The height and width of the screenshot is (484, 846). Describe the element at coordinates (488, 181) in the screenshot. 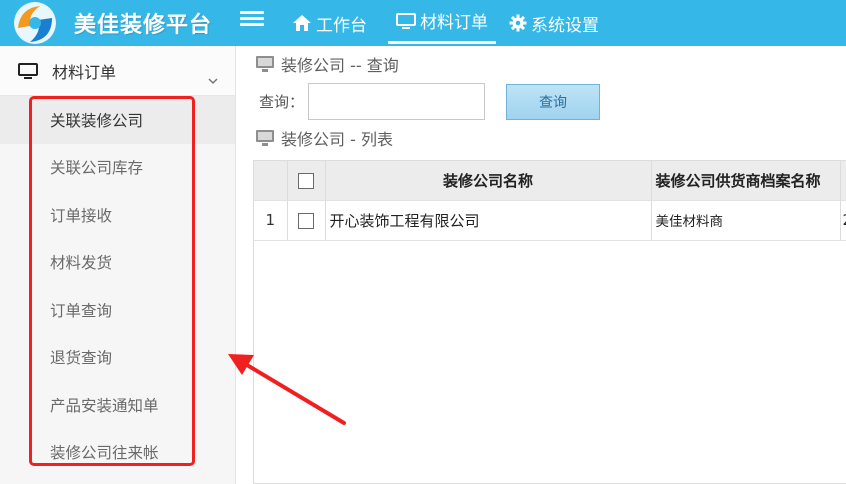

I see `column-header-company-name: 装修公司名称` at that location.